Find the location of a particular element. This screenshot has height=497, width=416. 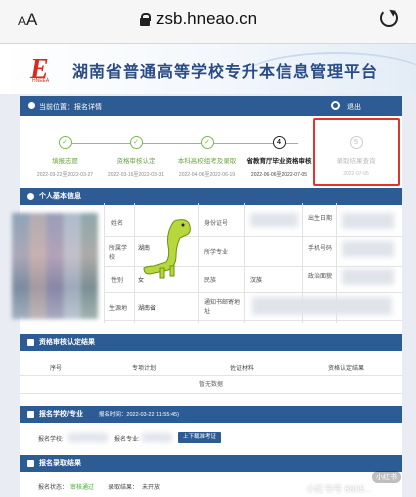

name-label: 姓名 is located at coordinates (117, 224).